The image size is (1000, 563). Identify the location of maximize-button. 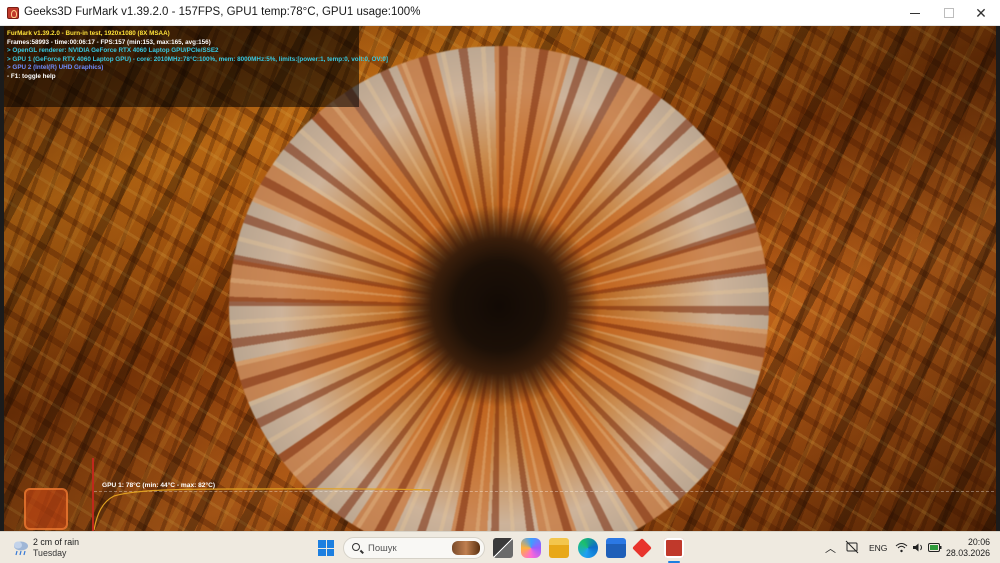
(949, 13).